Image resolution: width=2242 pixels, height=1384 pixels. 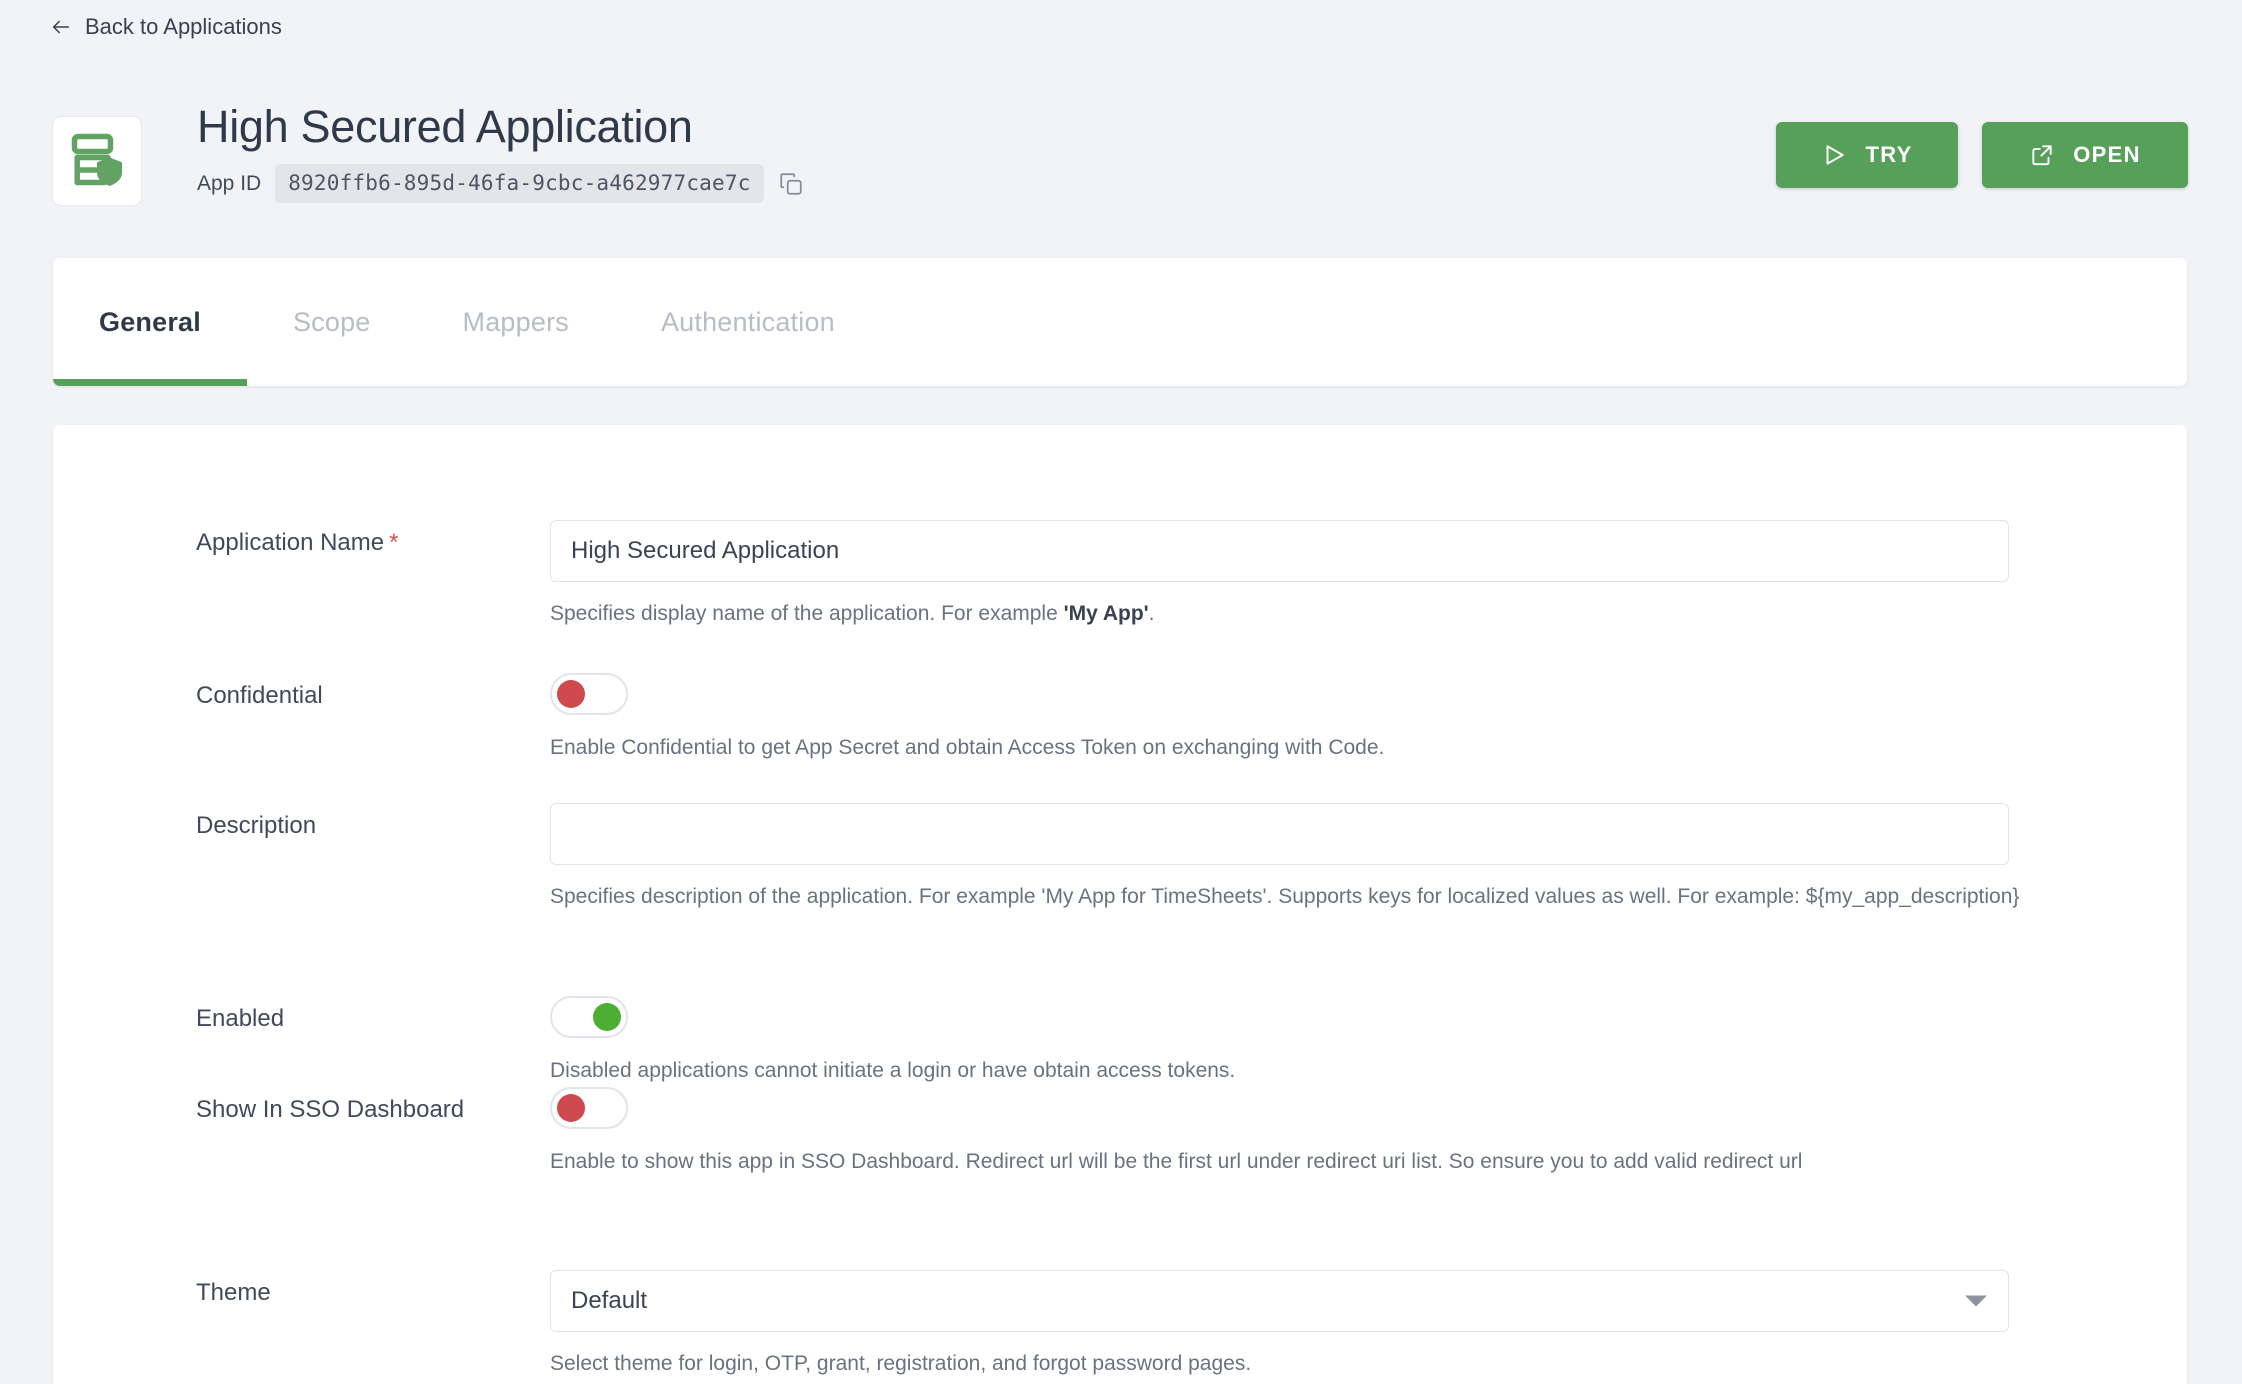 I want to click on application-name-label-text: Application Name, so click(x=290, y=542).